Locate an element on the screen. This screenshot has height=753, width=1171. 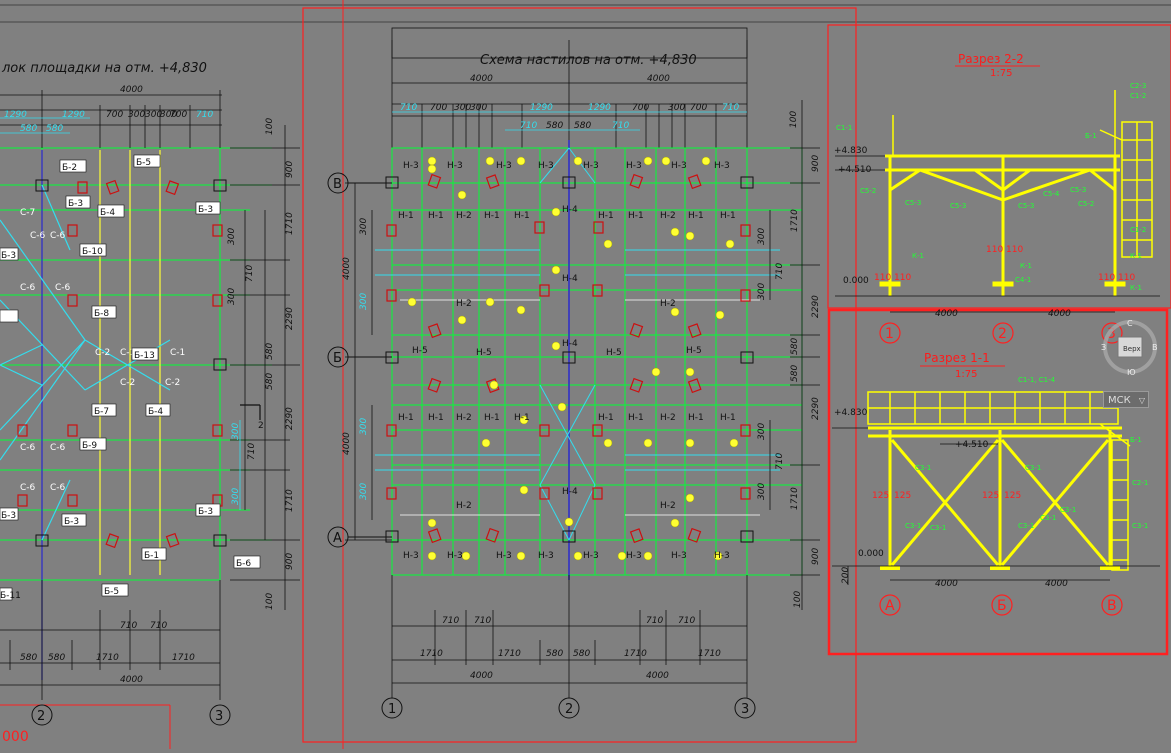
svg-text: С1-2 is located at coordinates (1138, 230).